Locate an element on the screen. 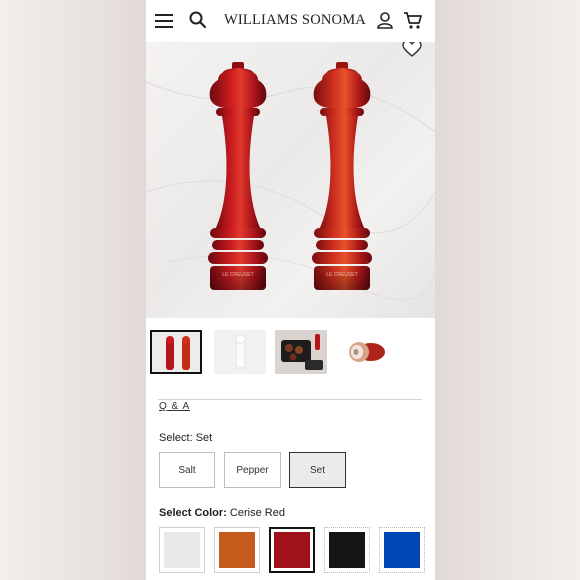 The image size is (580, 580). color-label: Select Color: is located at coordinates (193, 513).